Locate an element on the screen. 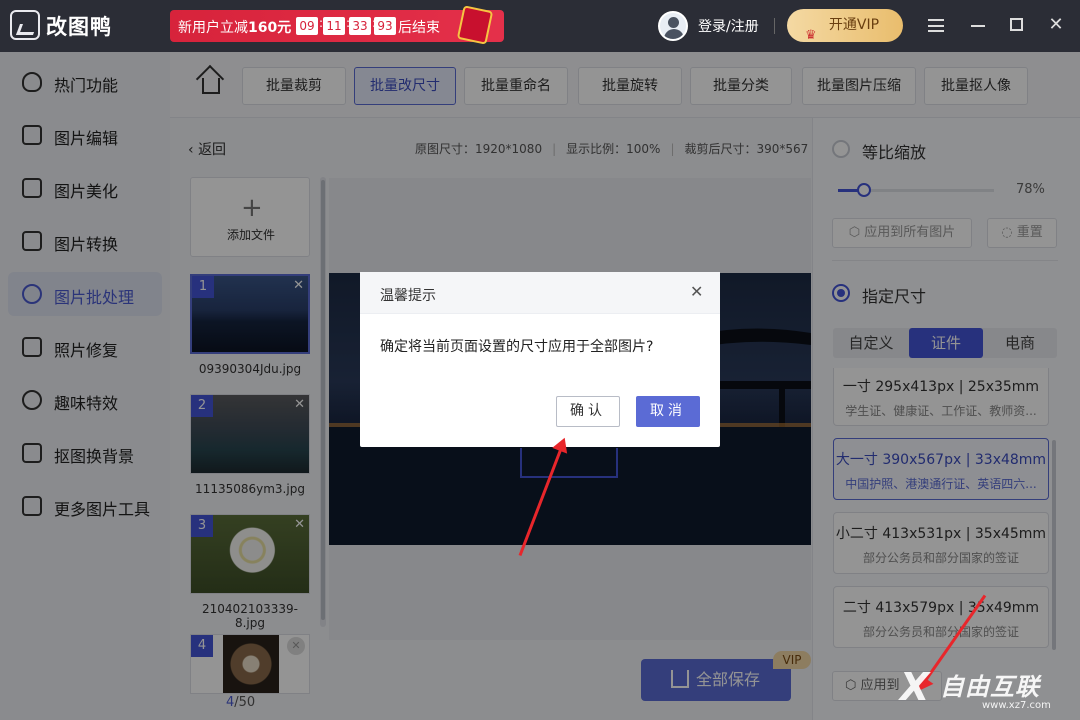 The width and height of the screenshot is (1080, 720). minimize-icon is located at coordinates (978, 26).